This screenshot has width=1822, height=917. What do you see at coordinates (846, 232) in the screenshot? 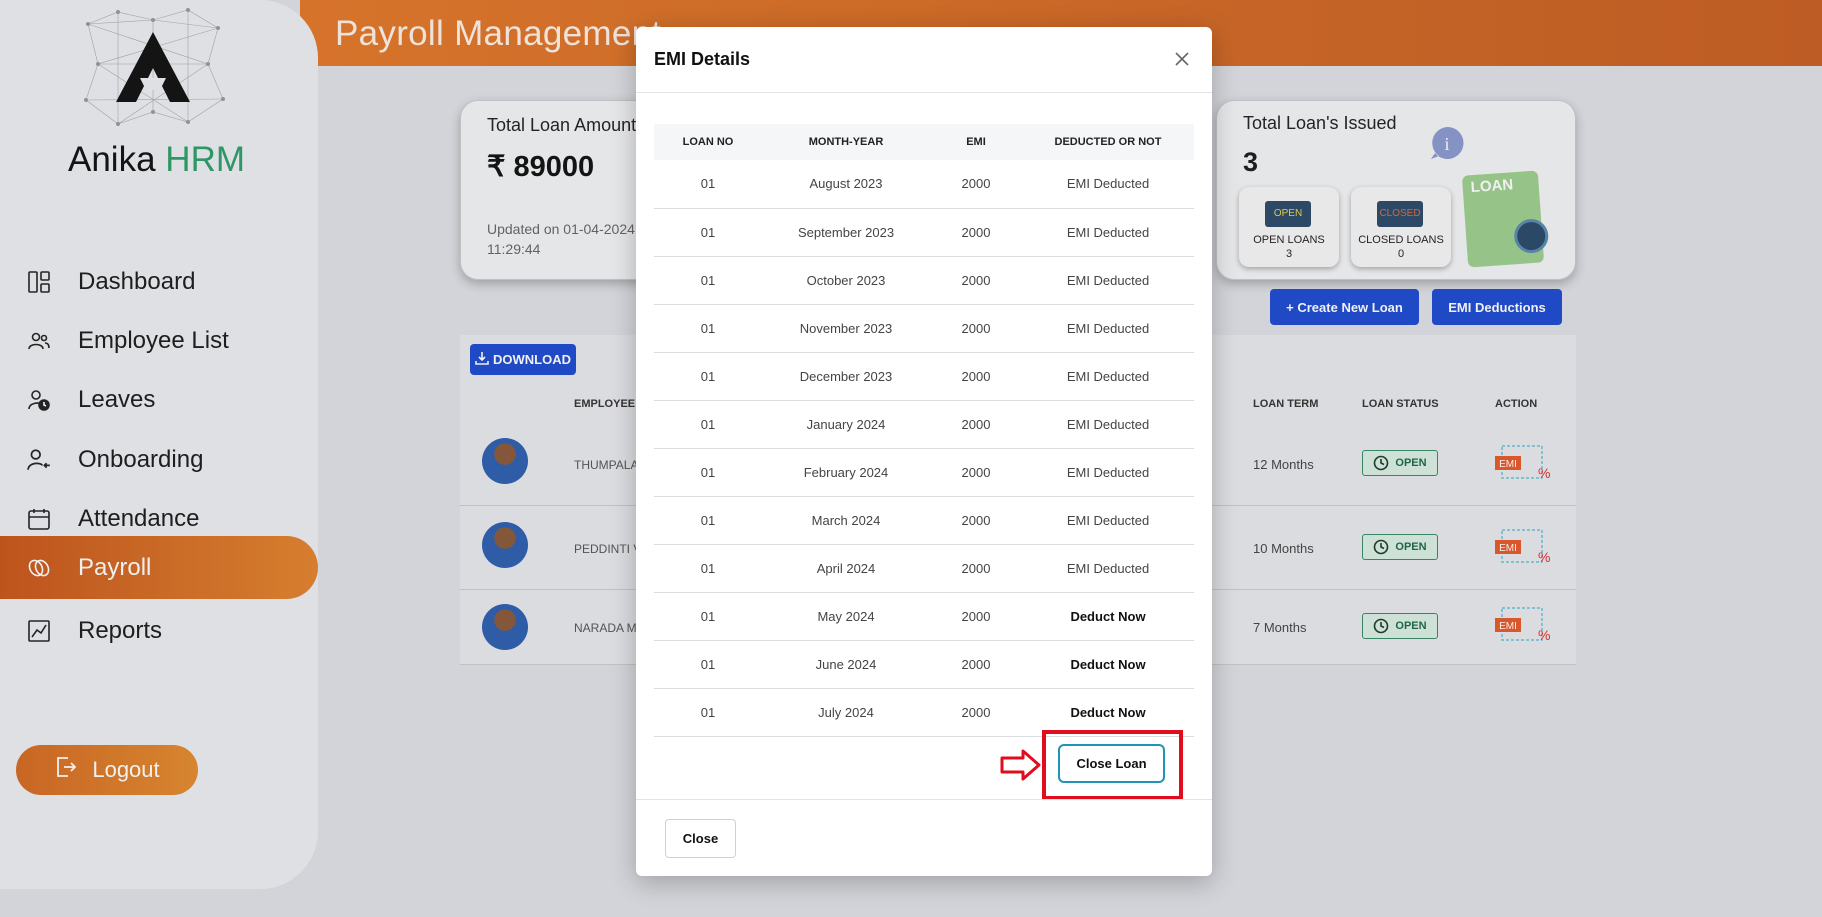
I see `emi-month-year: September 2023` at bounding box center [846, 232].